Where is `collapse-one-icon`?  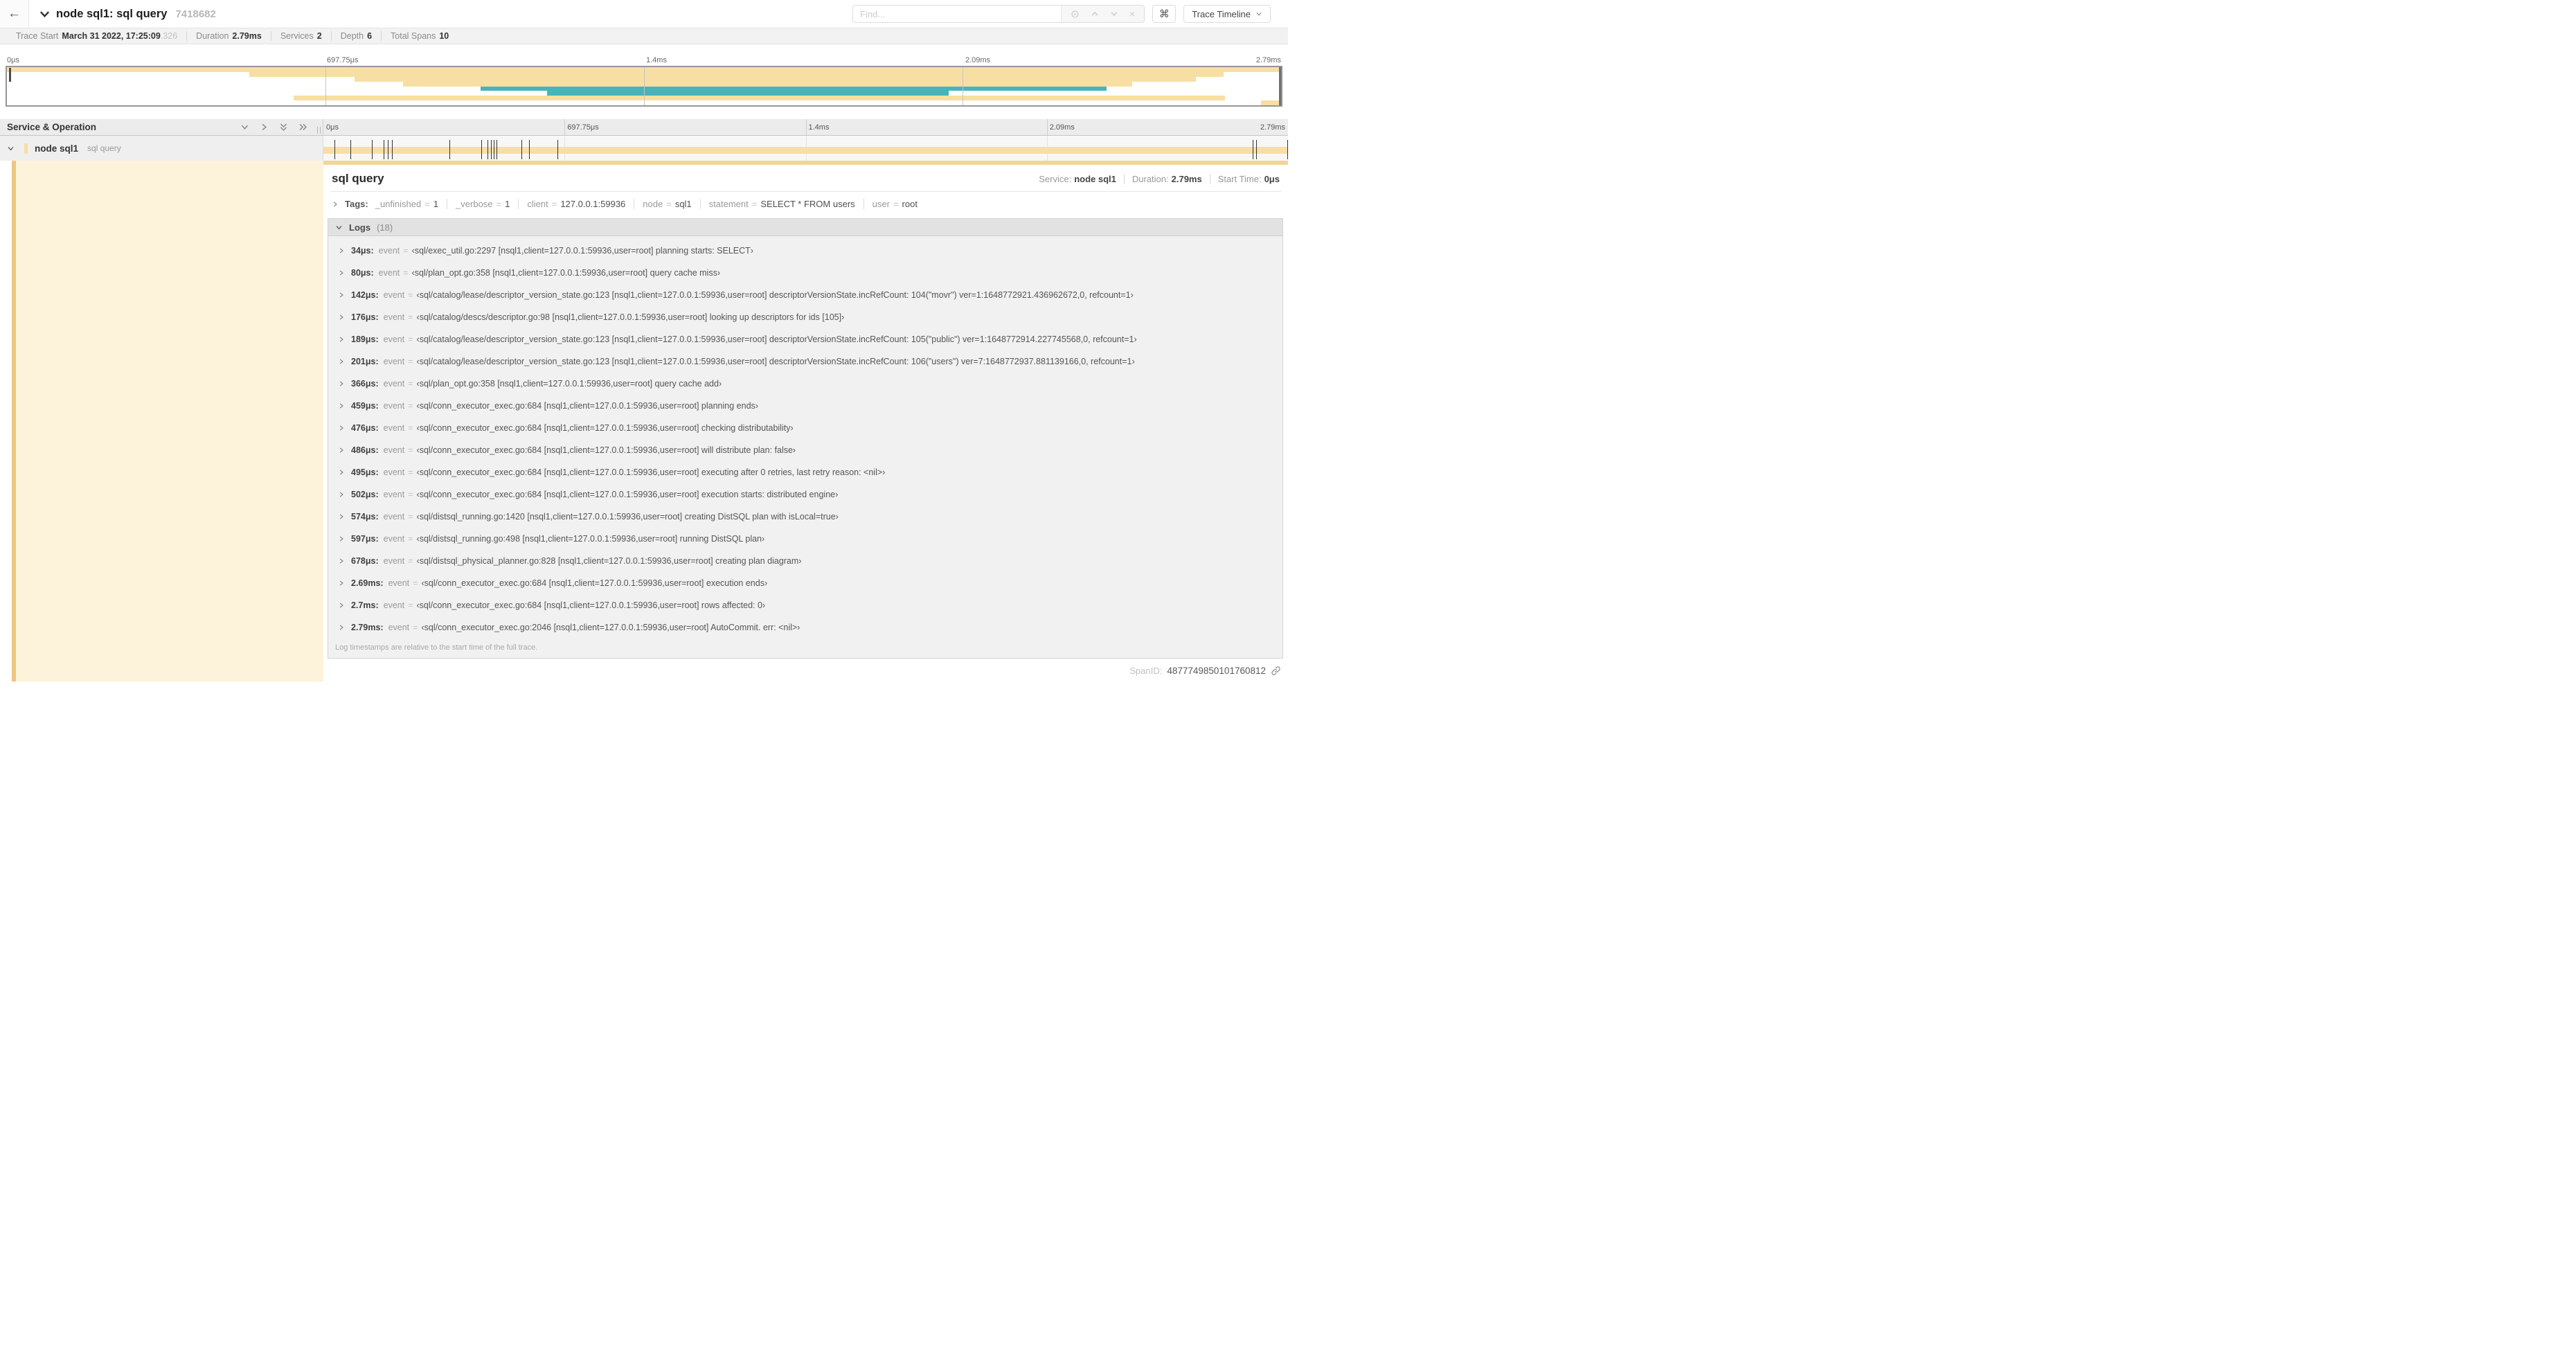
collapse-one-icon is located at coordinates (245, 127).